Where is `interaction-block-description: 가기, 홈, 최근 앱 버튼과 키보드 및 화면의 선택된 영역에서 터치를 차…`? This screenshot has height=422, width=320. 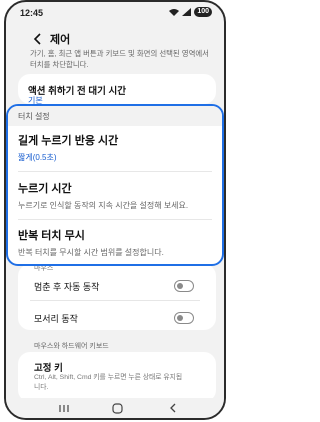
interaction-block-description: 가기, 홈, 최근 앱 버튼과 키보드 및 화면의 선택된 영역에서 터치를 차… is located at coordinates (119, 59).